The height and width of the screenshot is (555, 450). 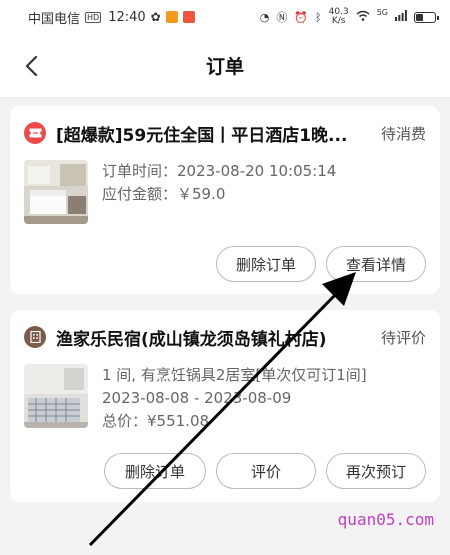 I want to click on hotel-room-thumbnail, so click(x=56, y=192).